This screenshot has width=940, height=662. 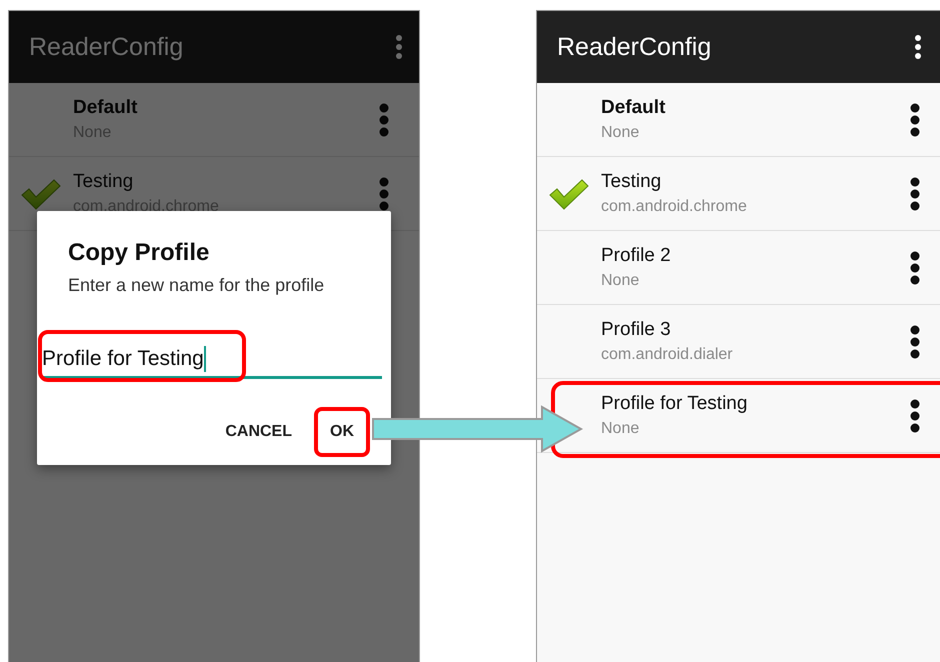 I want to click on dialog-button: CANCEL, so click(x=258, y=432).